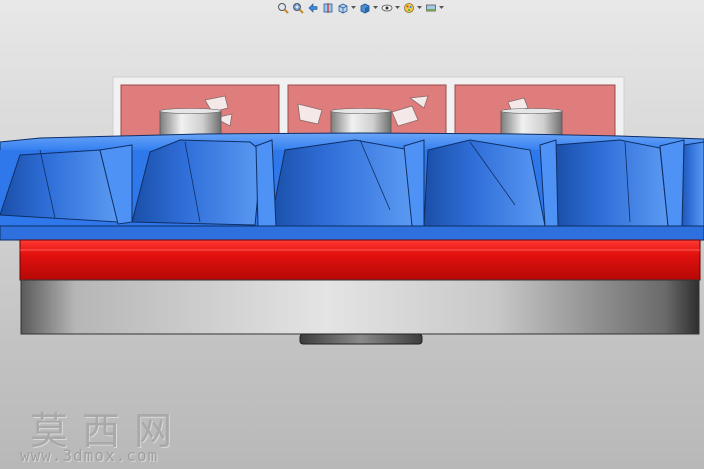 The image size is (704, 469). What do you see at coordinates (360, 260) in the screenshot?
I see `red-band` at bounding box center [360, 260].